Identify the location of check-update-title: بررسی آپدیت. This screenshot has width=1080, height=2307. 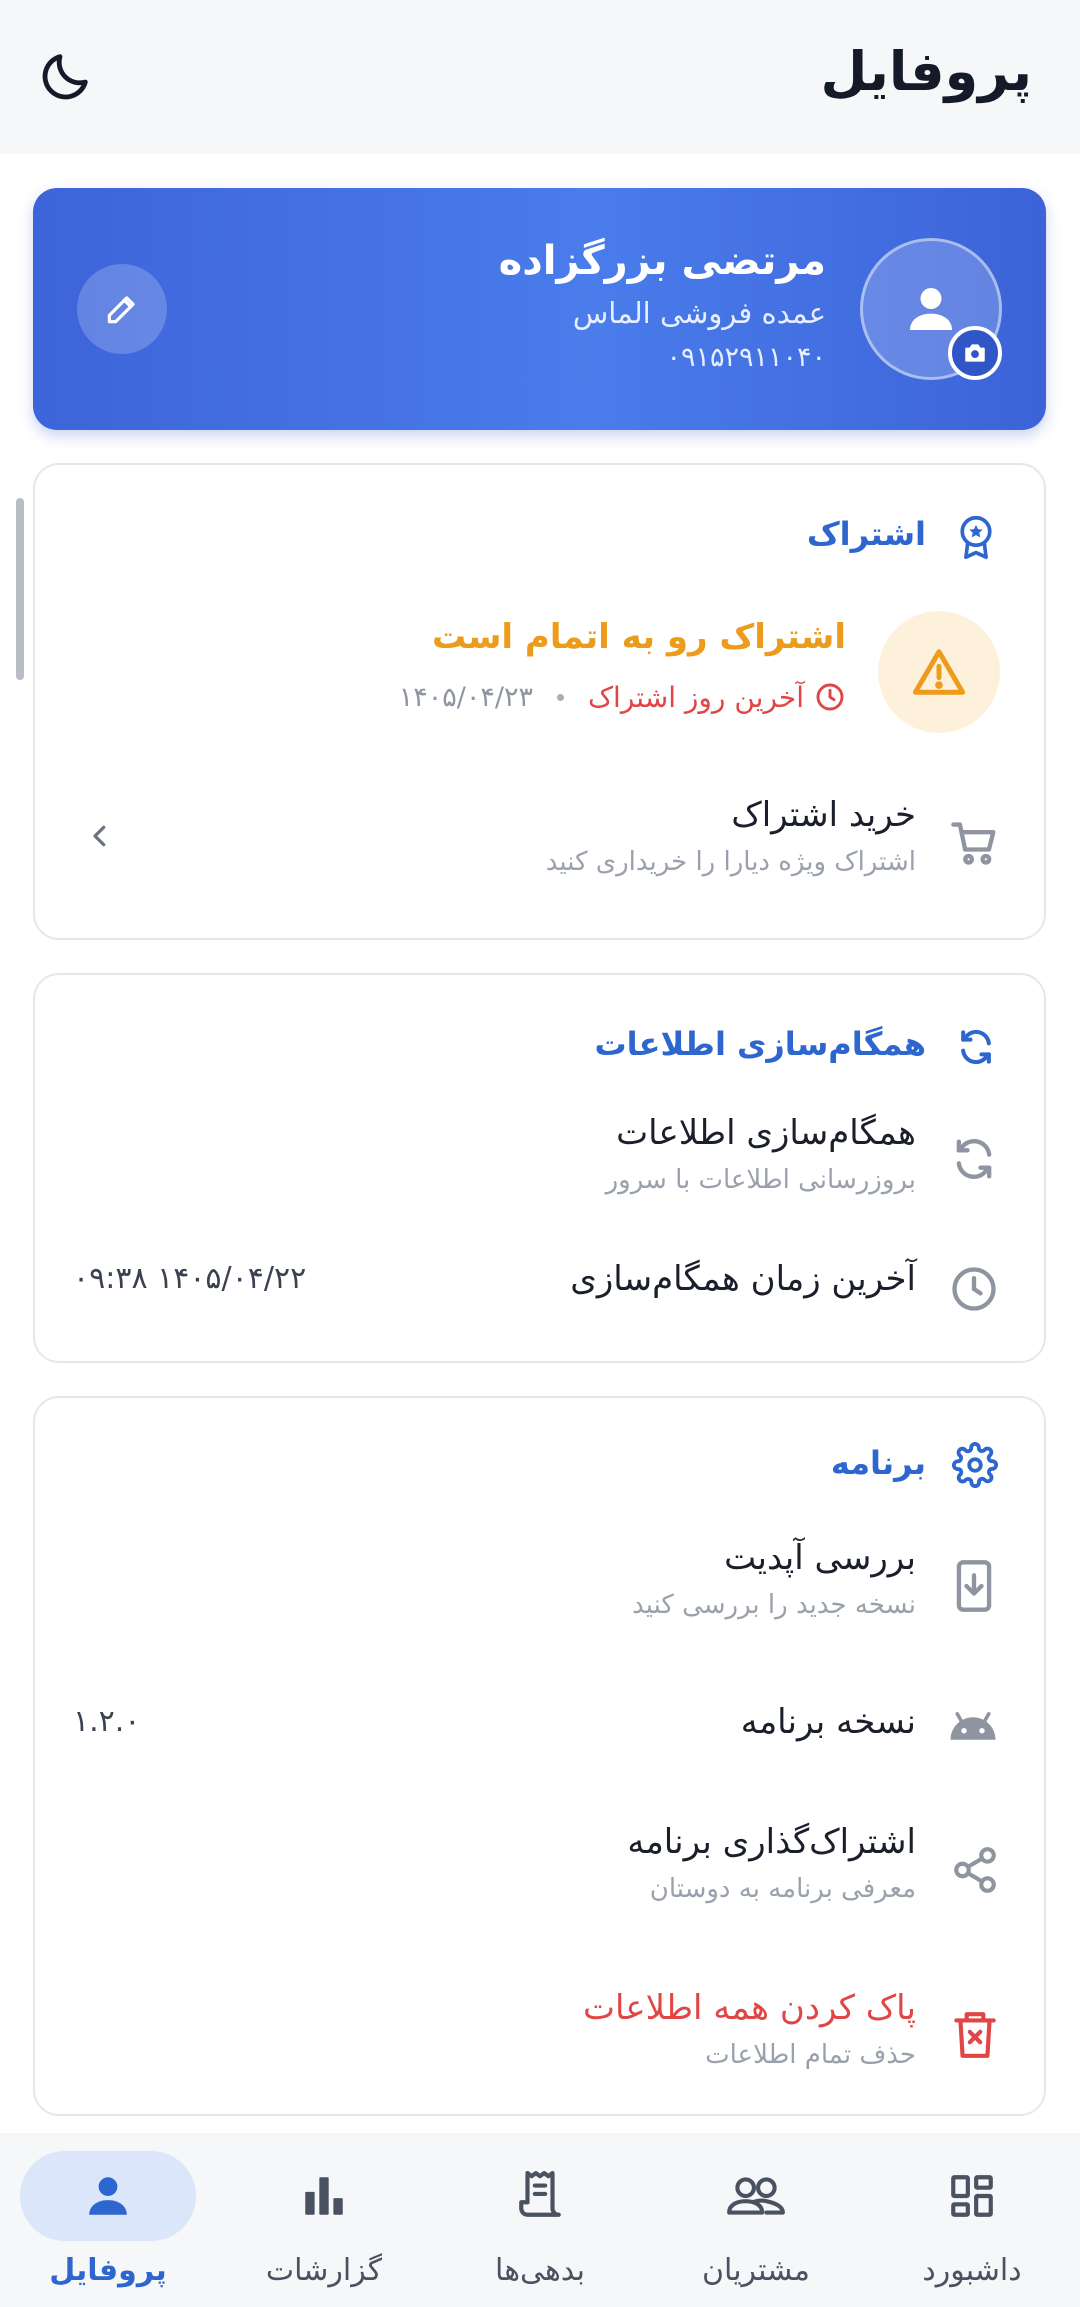
(820, 1558).